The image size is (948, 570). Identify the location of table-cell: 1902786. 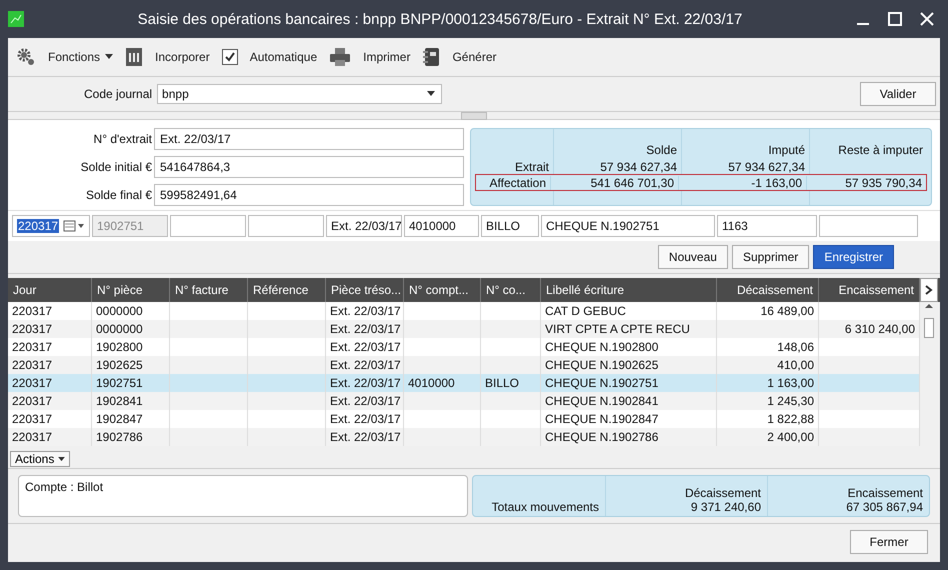
(119, 437).